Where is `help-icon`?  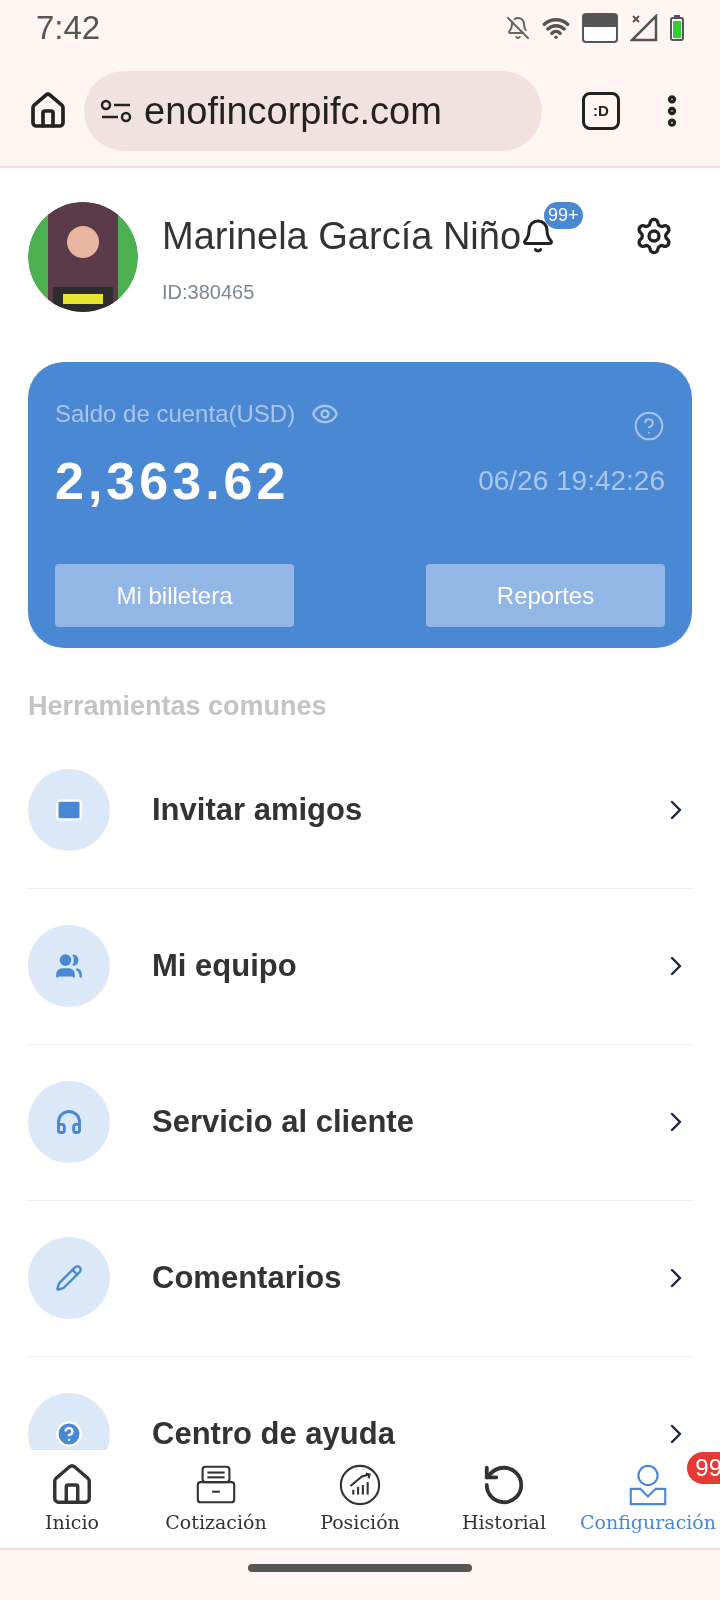
help-icon is located at coordinates (69, 1434).